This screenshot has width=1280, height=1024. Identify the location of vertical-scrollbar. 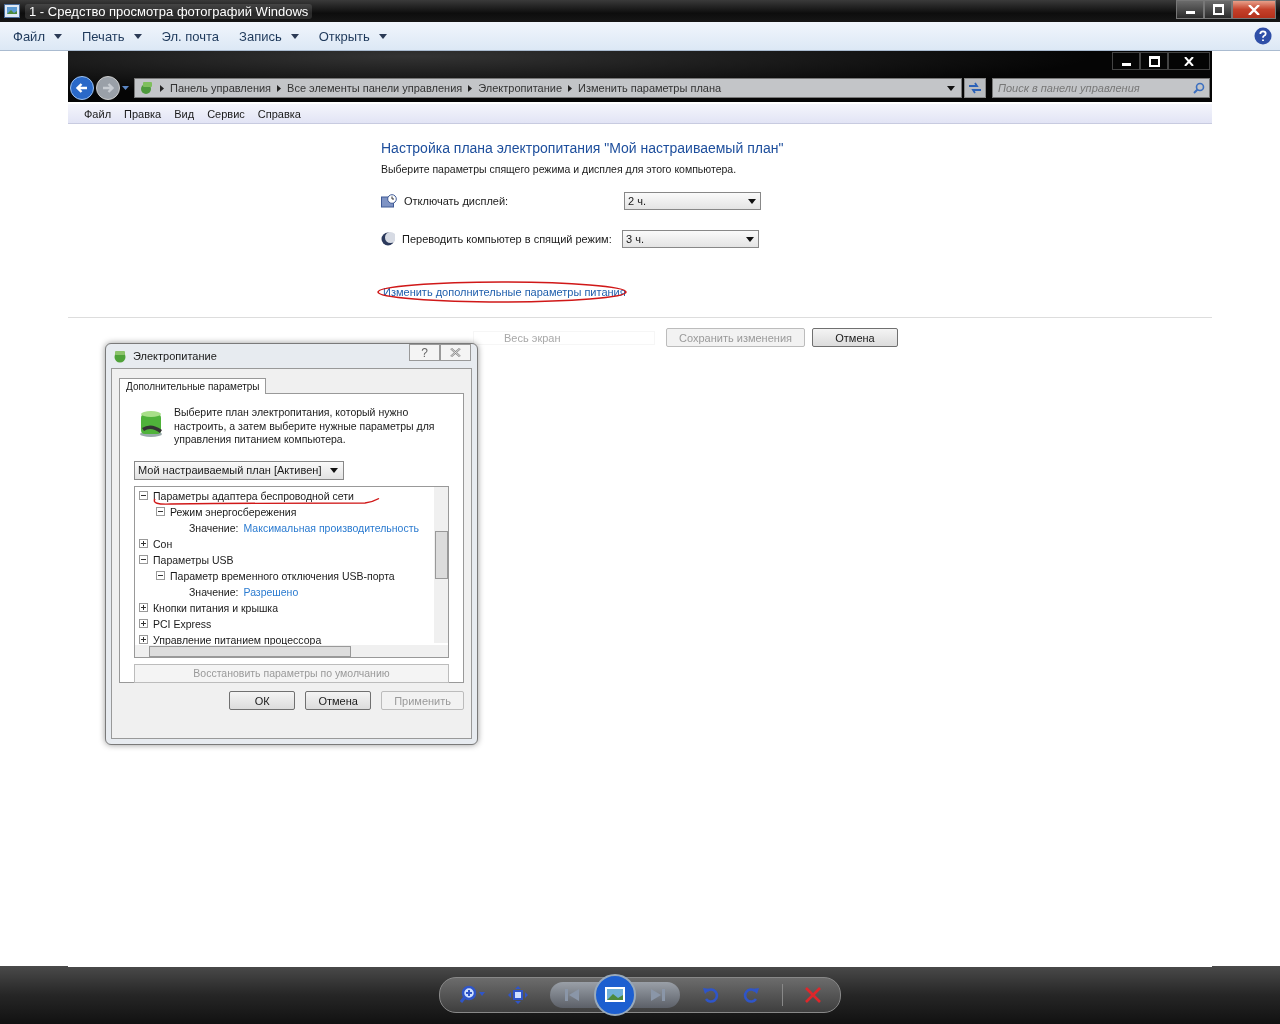
(441, 564).